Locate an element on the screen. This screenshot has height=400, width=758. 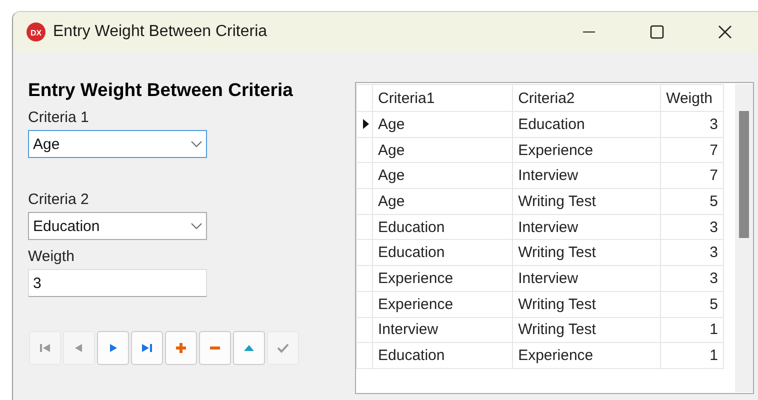
maximize-icon is located at coordinates (657, 32).